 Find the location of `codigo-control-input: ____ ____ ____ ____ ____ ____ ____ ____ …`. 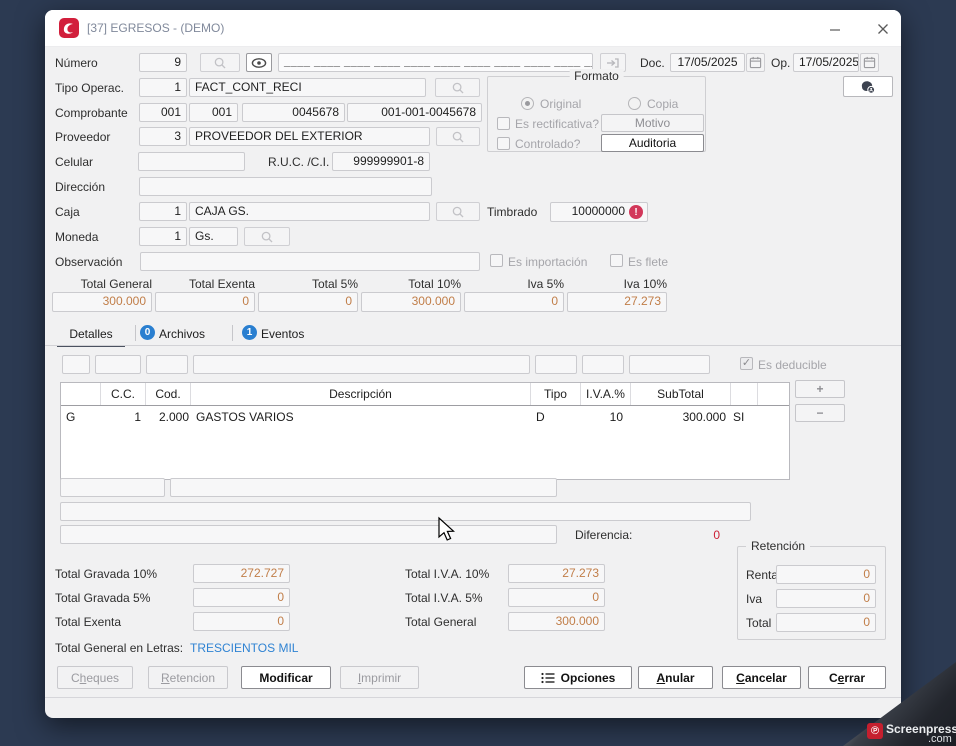

codigo-control-input: ____ ____ ____ ____ ____ ____ ____ ____ … is located at coordinates (435, 62).